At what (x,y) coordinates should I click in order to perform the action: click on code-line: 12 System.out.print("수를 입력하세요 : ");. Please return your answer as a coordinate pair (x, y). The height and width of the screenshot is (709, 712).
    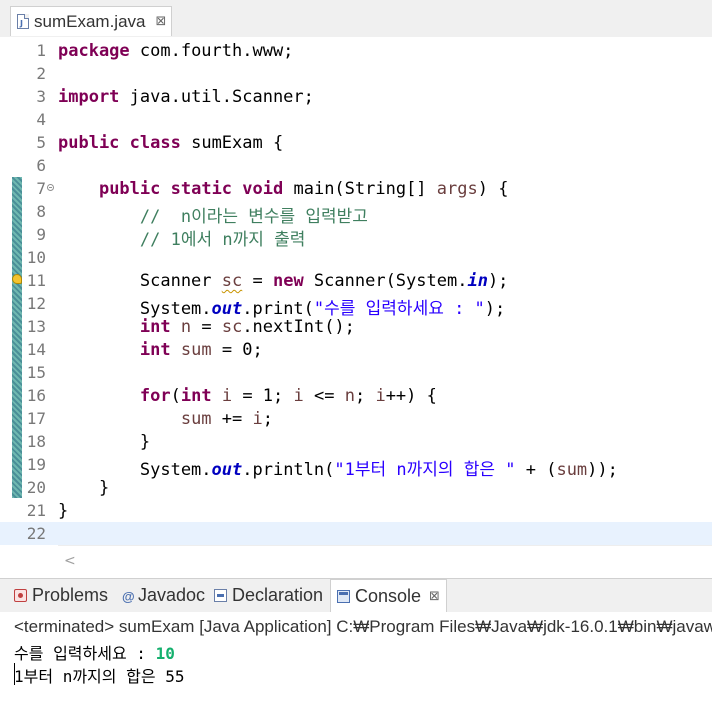
    Looking at the image, I should click on (356, 305).